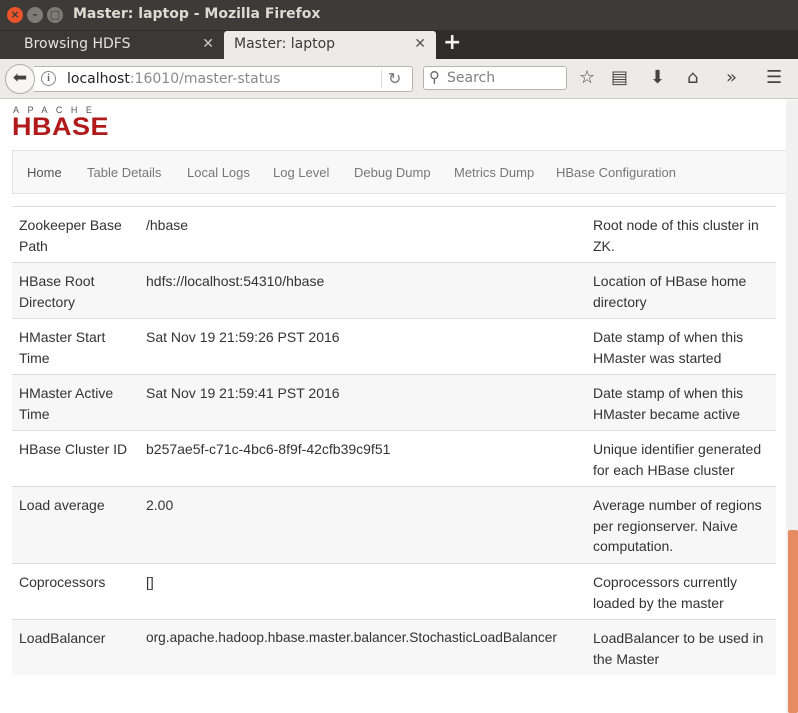 This screenshot has width=798, height=713. I want to click on menu-metrics-dump: Metrics Dump, so click(494, 172).